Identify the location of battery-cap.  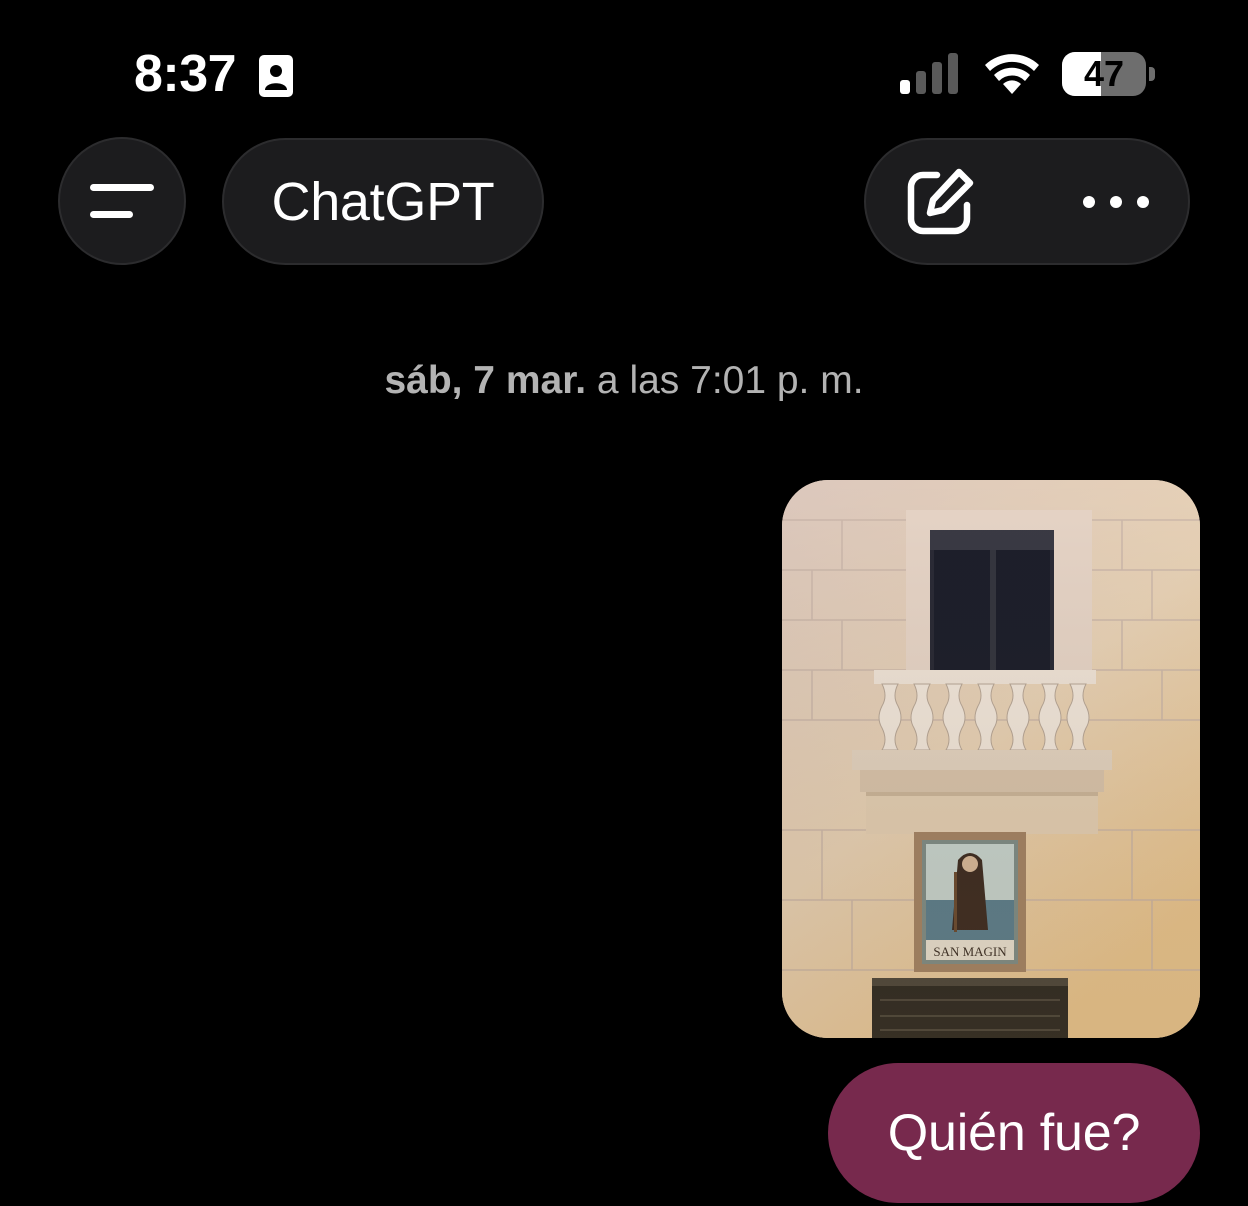
(1152, 74).